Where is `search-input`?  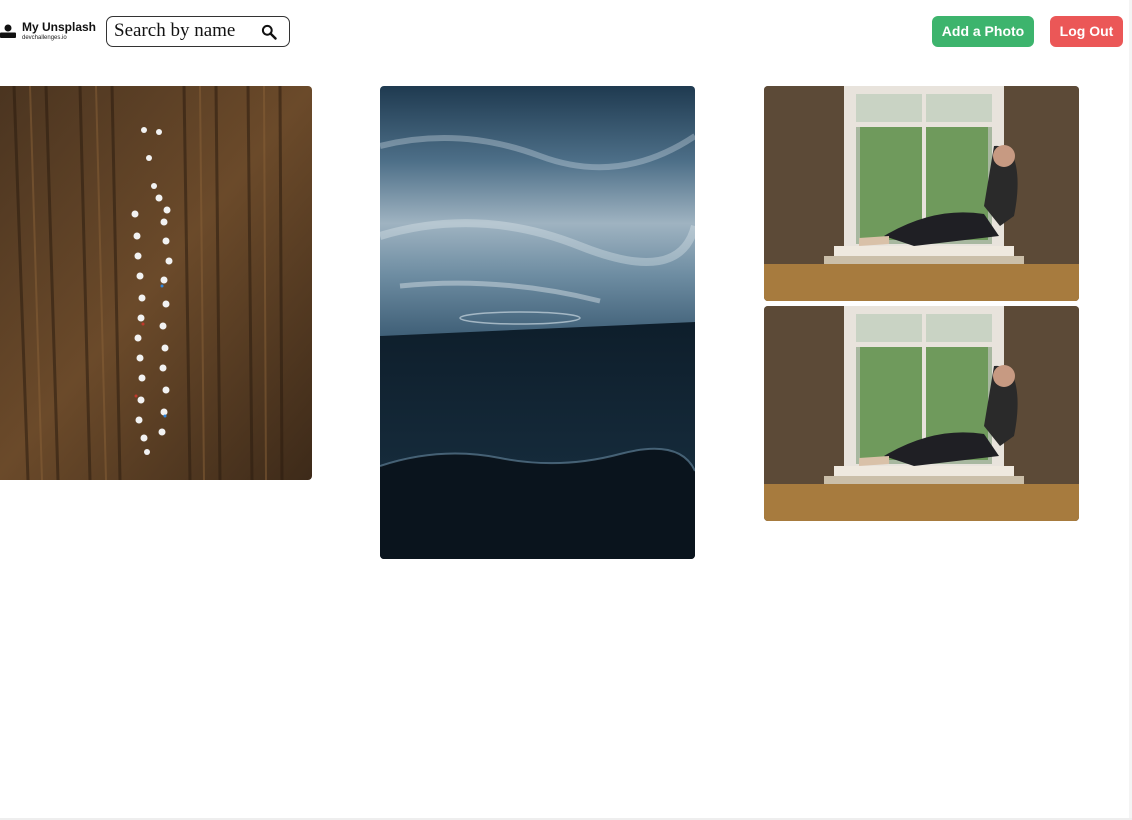 search-input is located at coordinates (184, 31).